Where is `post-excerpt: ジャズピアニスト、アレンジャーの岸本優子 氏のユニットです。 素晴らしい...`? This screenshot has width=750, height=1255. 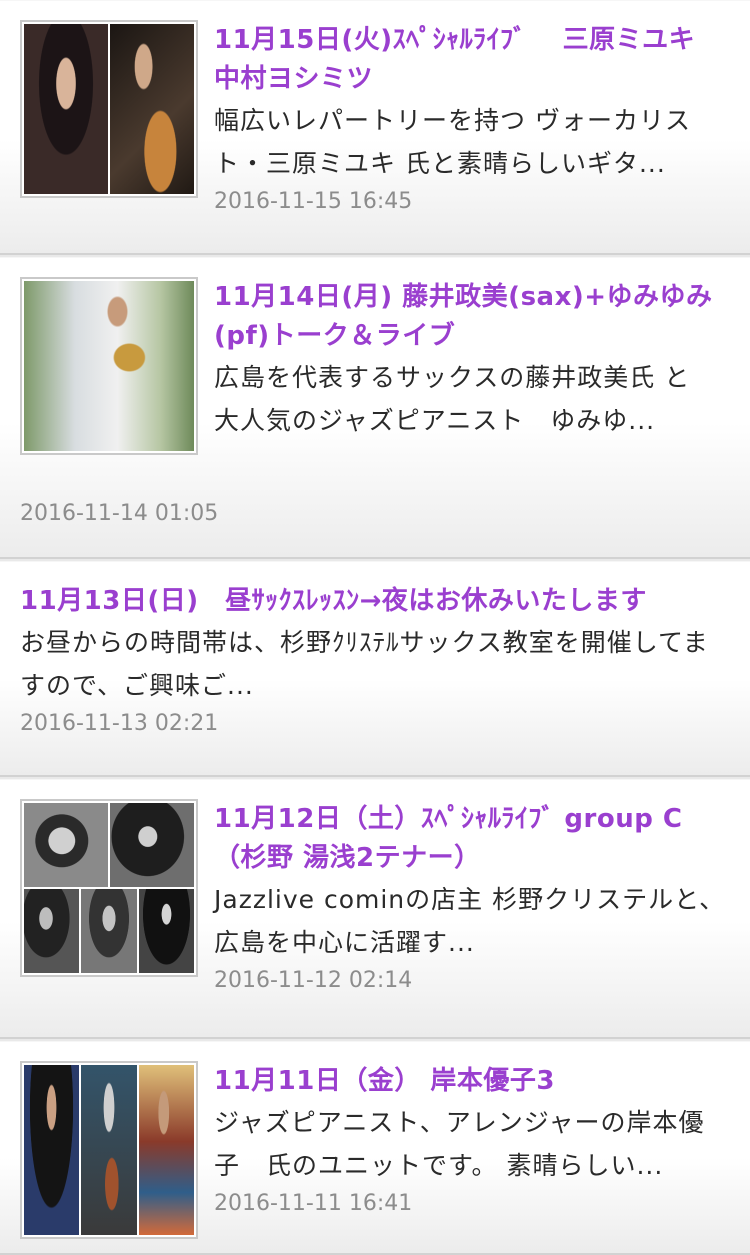 post-excerpt: ジャズピアニスト、アレンジャーの岸本優子 氏のユニットです。 素晴らしい... is located at coordinates (459, 1144).